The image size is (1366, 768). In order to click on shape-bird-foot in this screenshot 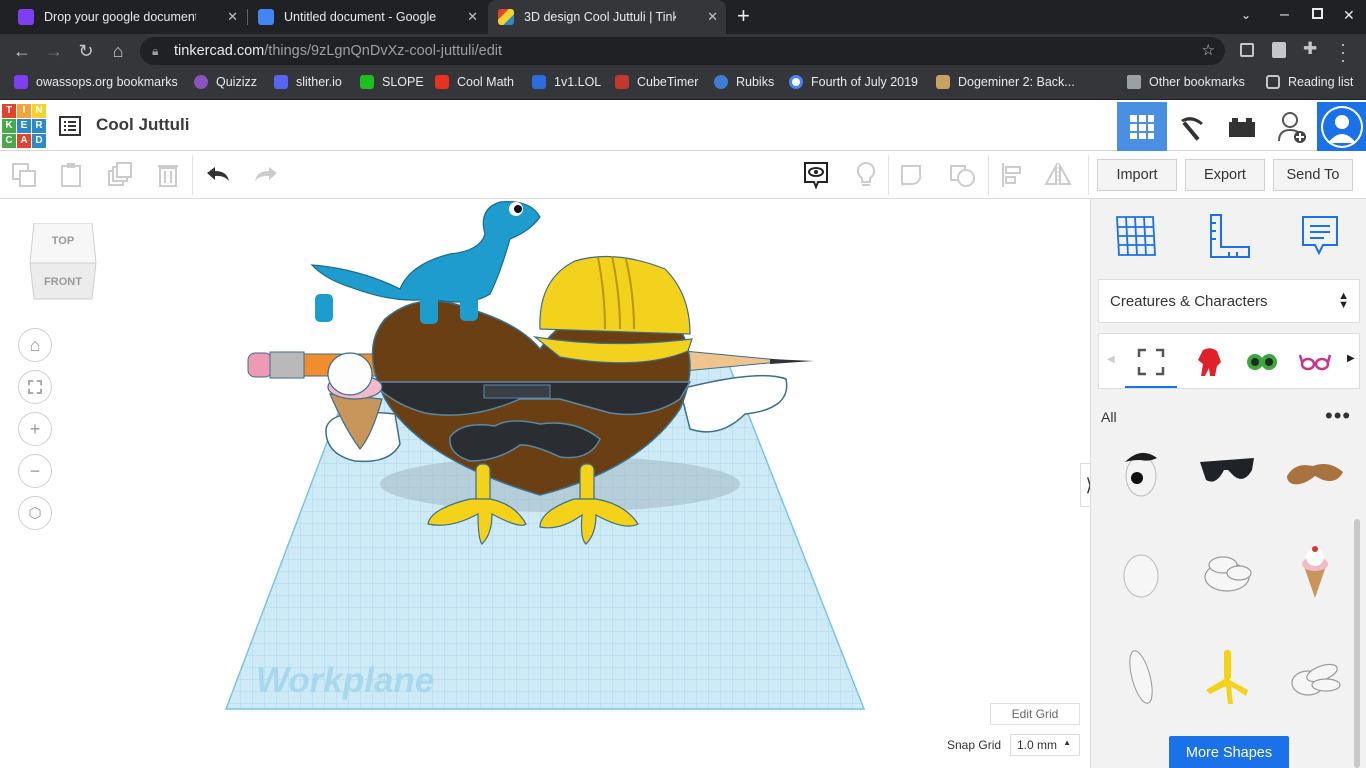, I will do `click(1227, 677)`.